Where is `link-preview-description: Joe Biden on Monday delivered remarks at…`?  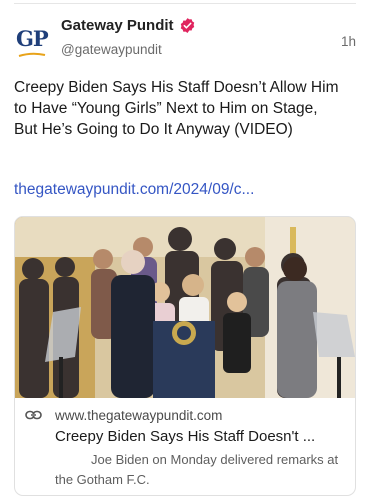 link-preview-description: Joe Biden on Monday delivered remarks at… is located at coordinates (197, 469).